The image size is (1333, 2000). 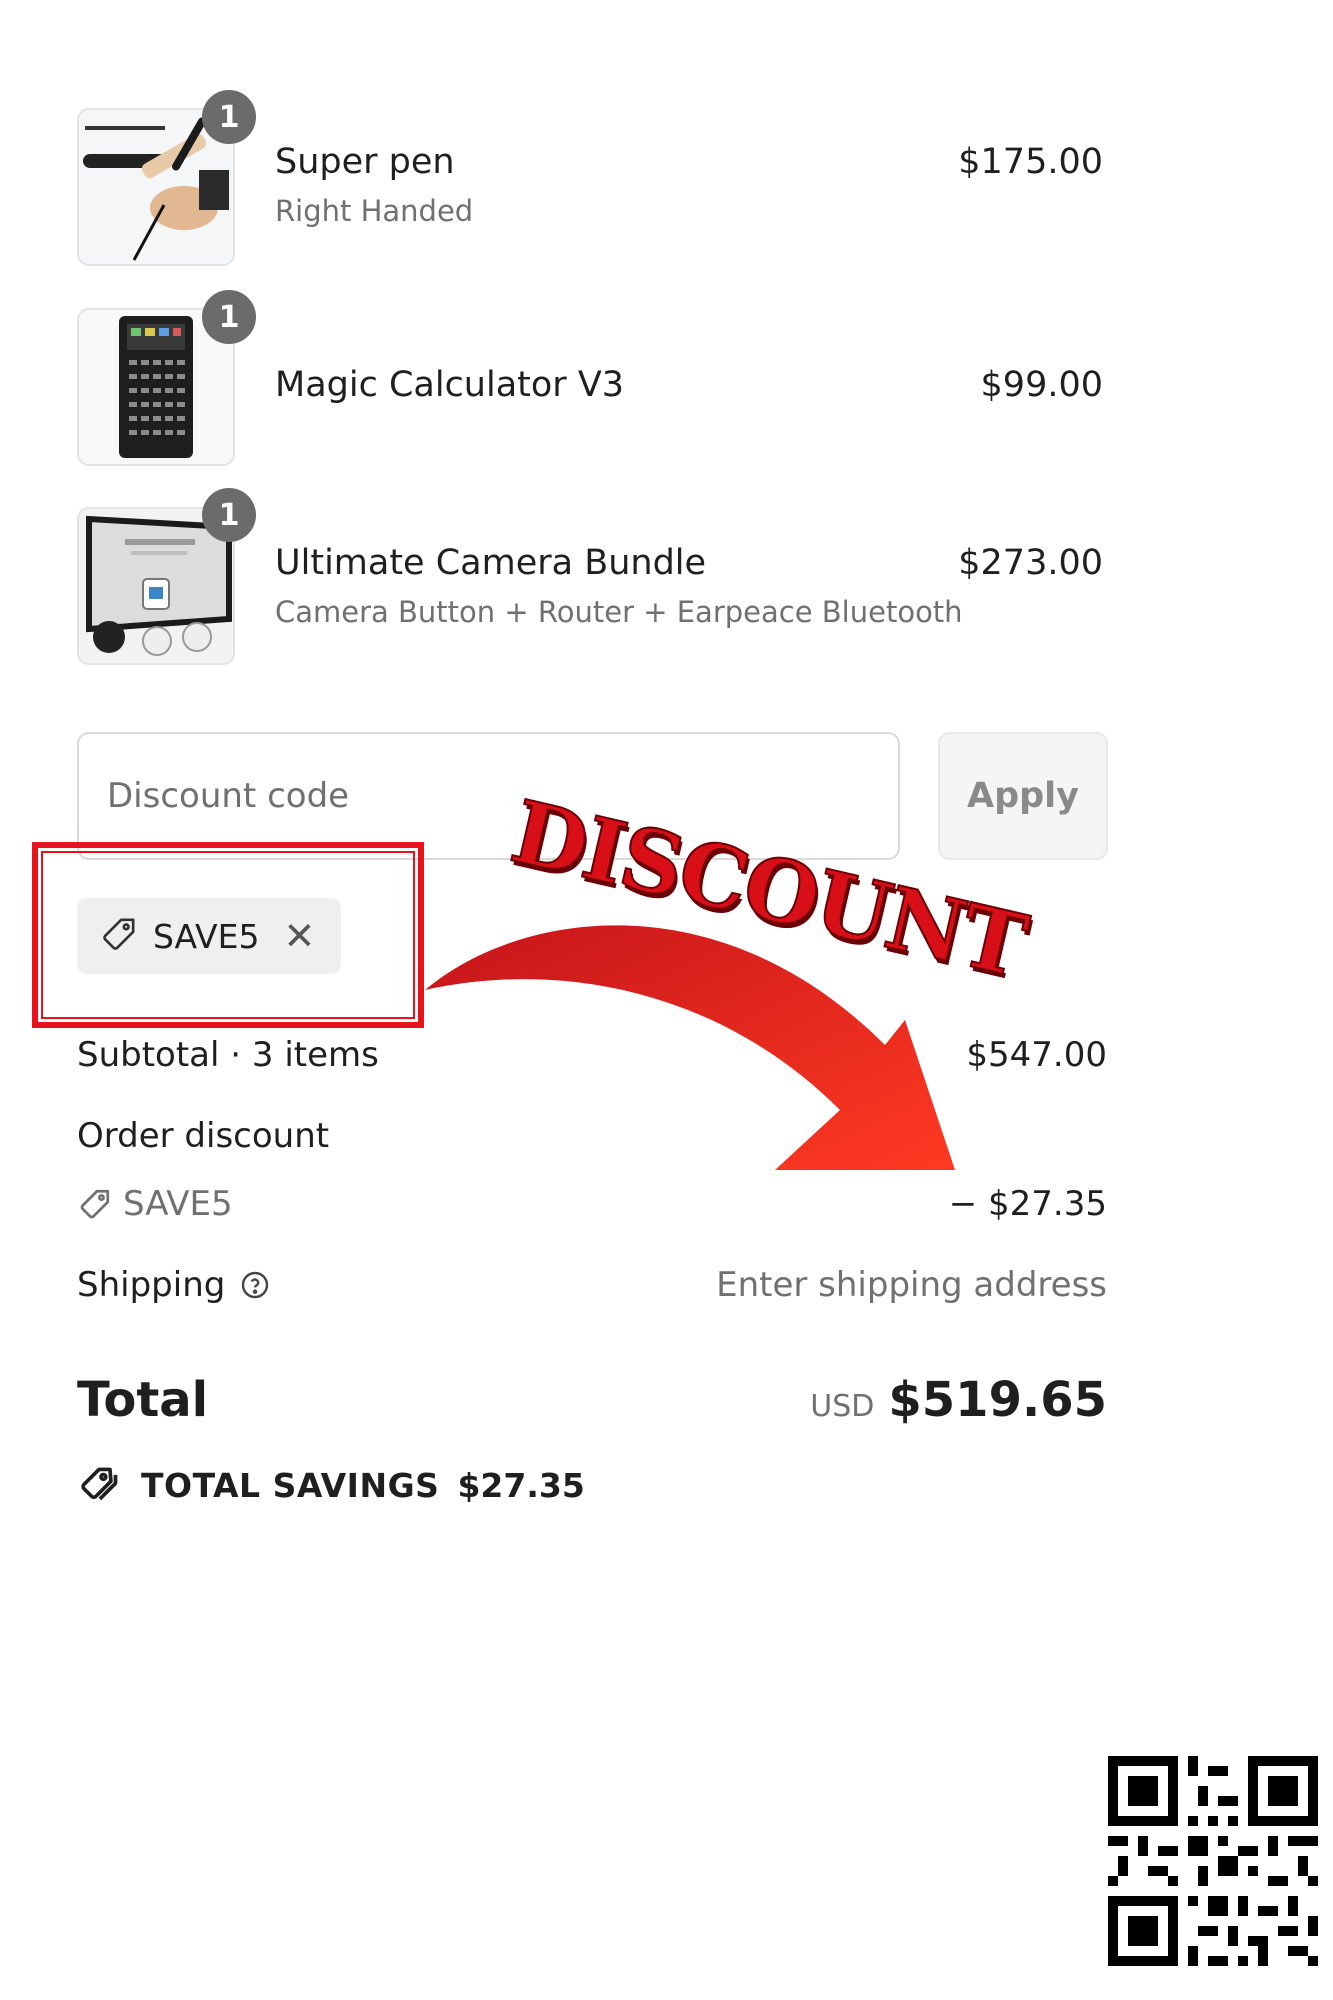 I want to click on shipping-label: Shipping, so click(x=151, y=1285).